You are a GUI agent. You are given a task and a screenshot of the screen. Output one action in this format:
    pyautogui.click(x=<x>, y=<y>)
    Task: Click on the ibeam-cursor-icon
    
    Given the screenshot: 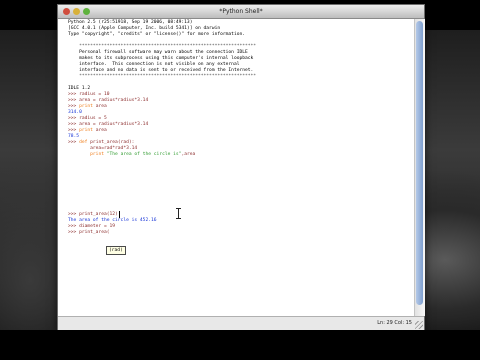 What is the action you would take?
    pyautogui.click(x=178, y=213)
    